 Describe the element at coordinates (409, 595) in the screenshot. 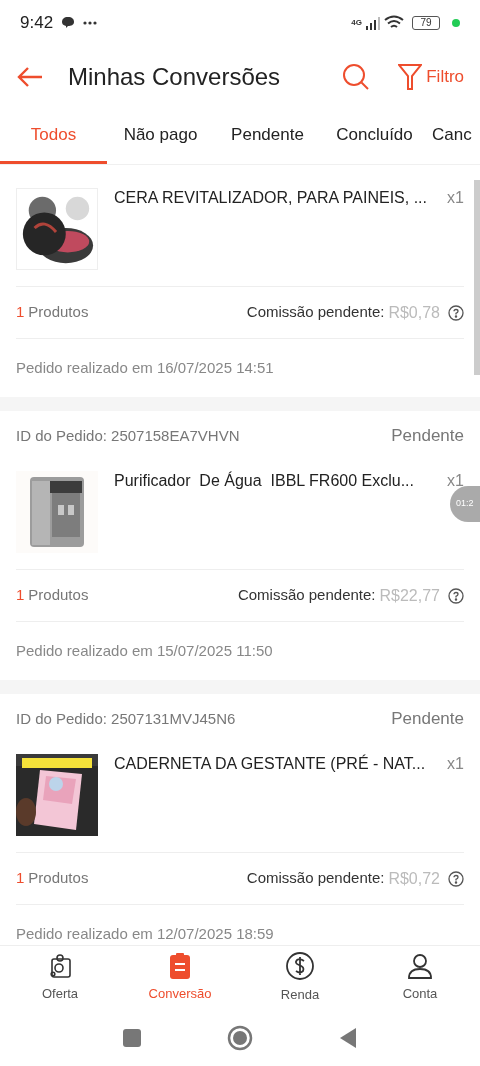

I see `commission-amount: R$22,77` at that location.